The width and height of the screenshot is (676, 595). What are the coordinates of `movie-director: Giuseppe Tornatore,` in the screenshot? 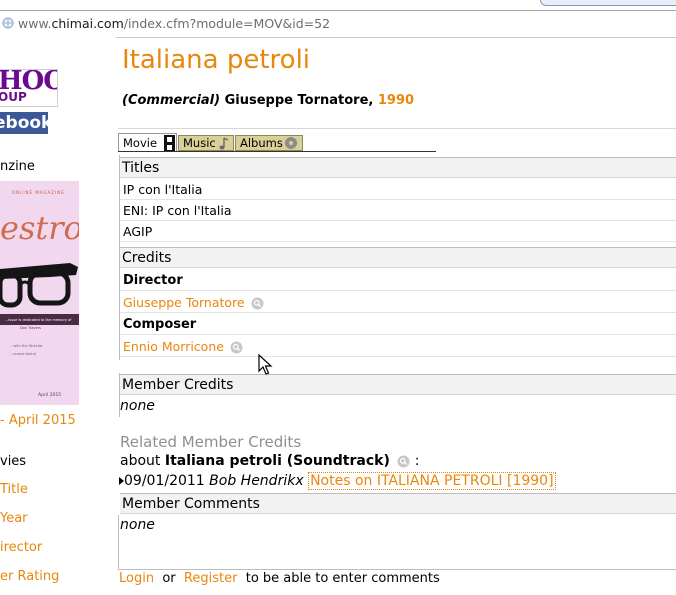 It's located at (299, 100).